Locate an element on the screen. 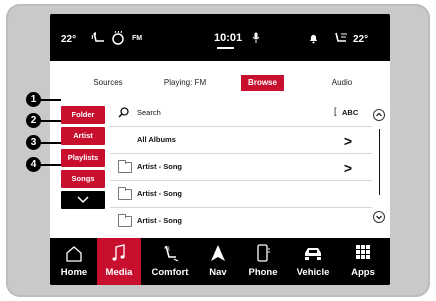 This screenshot has width=436, height=301. status-bar: 22° FM 10:01 22° is located at coordinates (220, 37).